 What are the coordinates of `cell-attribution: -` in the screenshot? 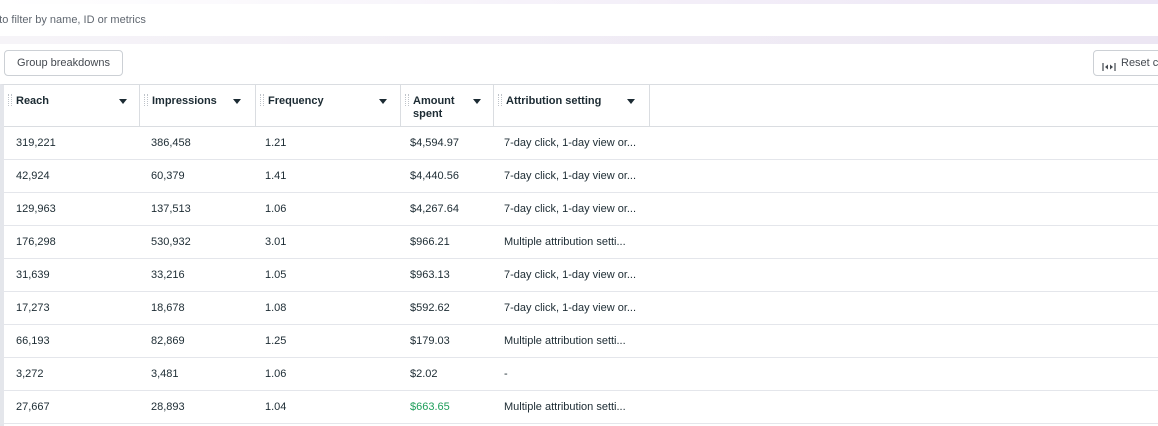 It's located at (506, 374).